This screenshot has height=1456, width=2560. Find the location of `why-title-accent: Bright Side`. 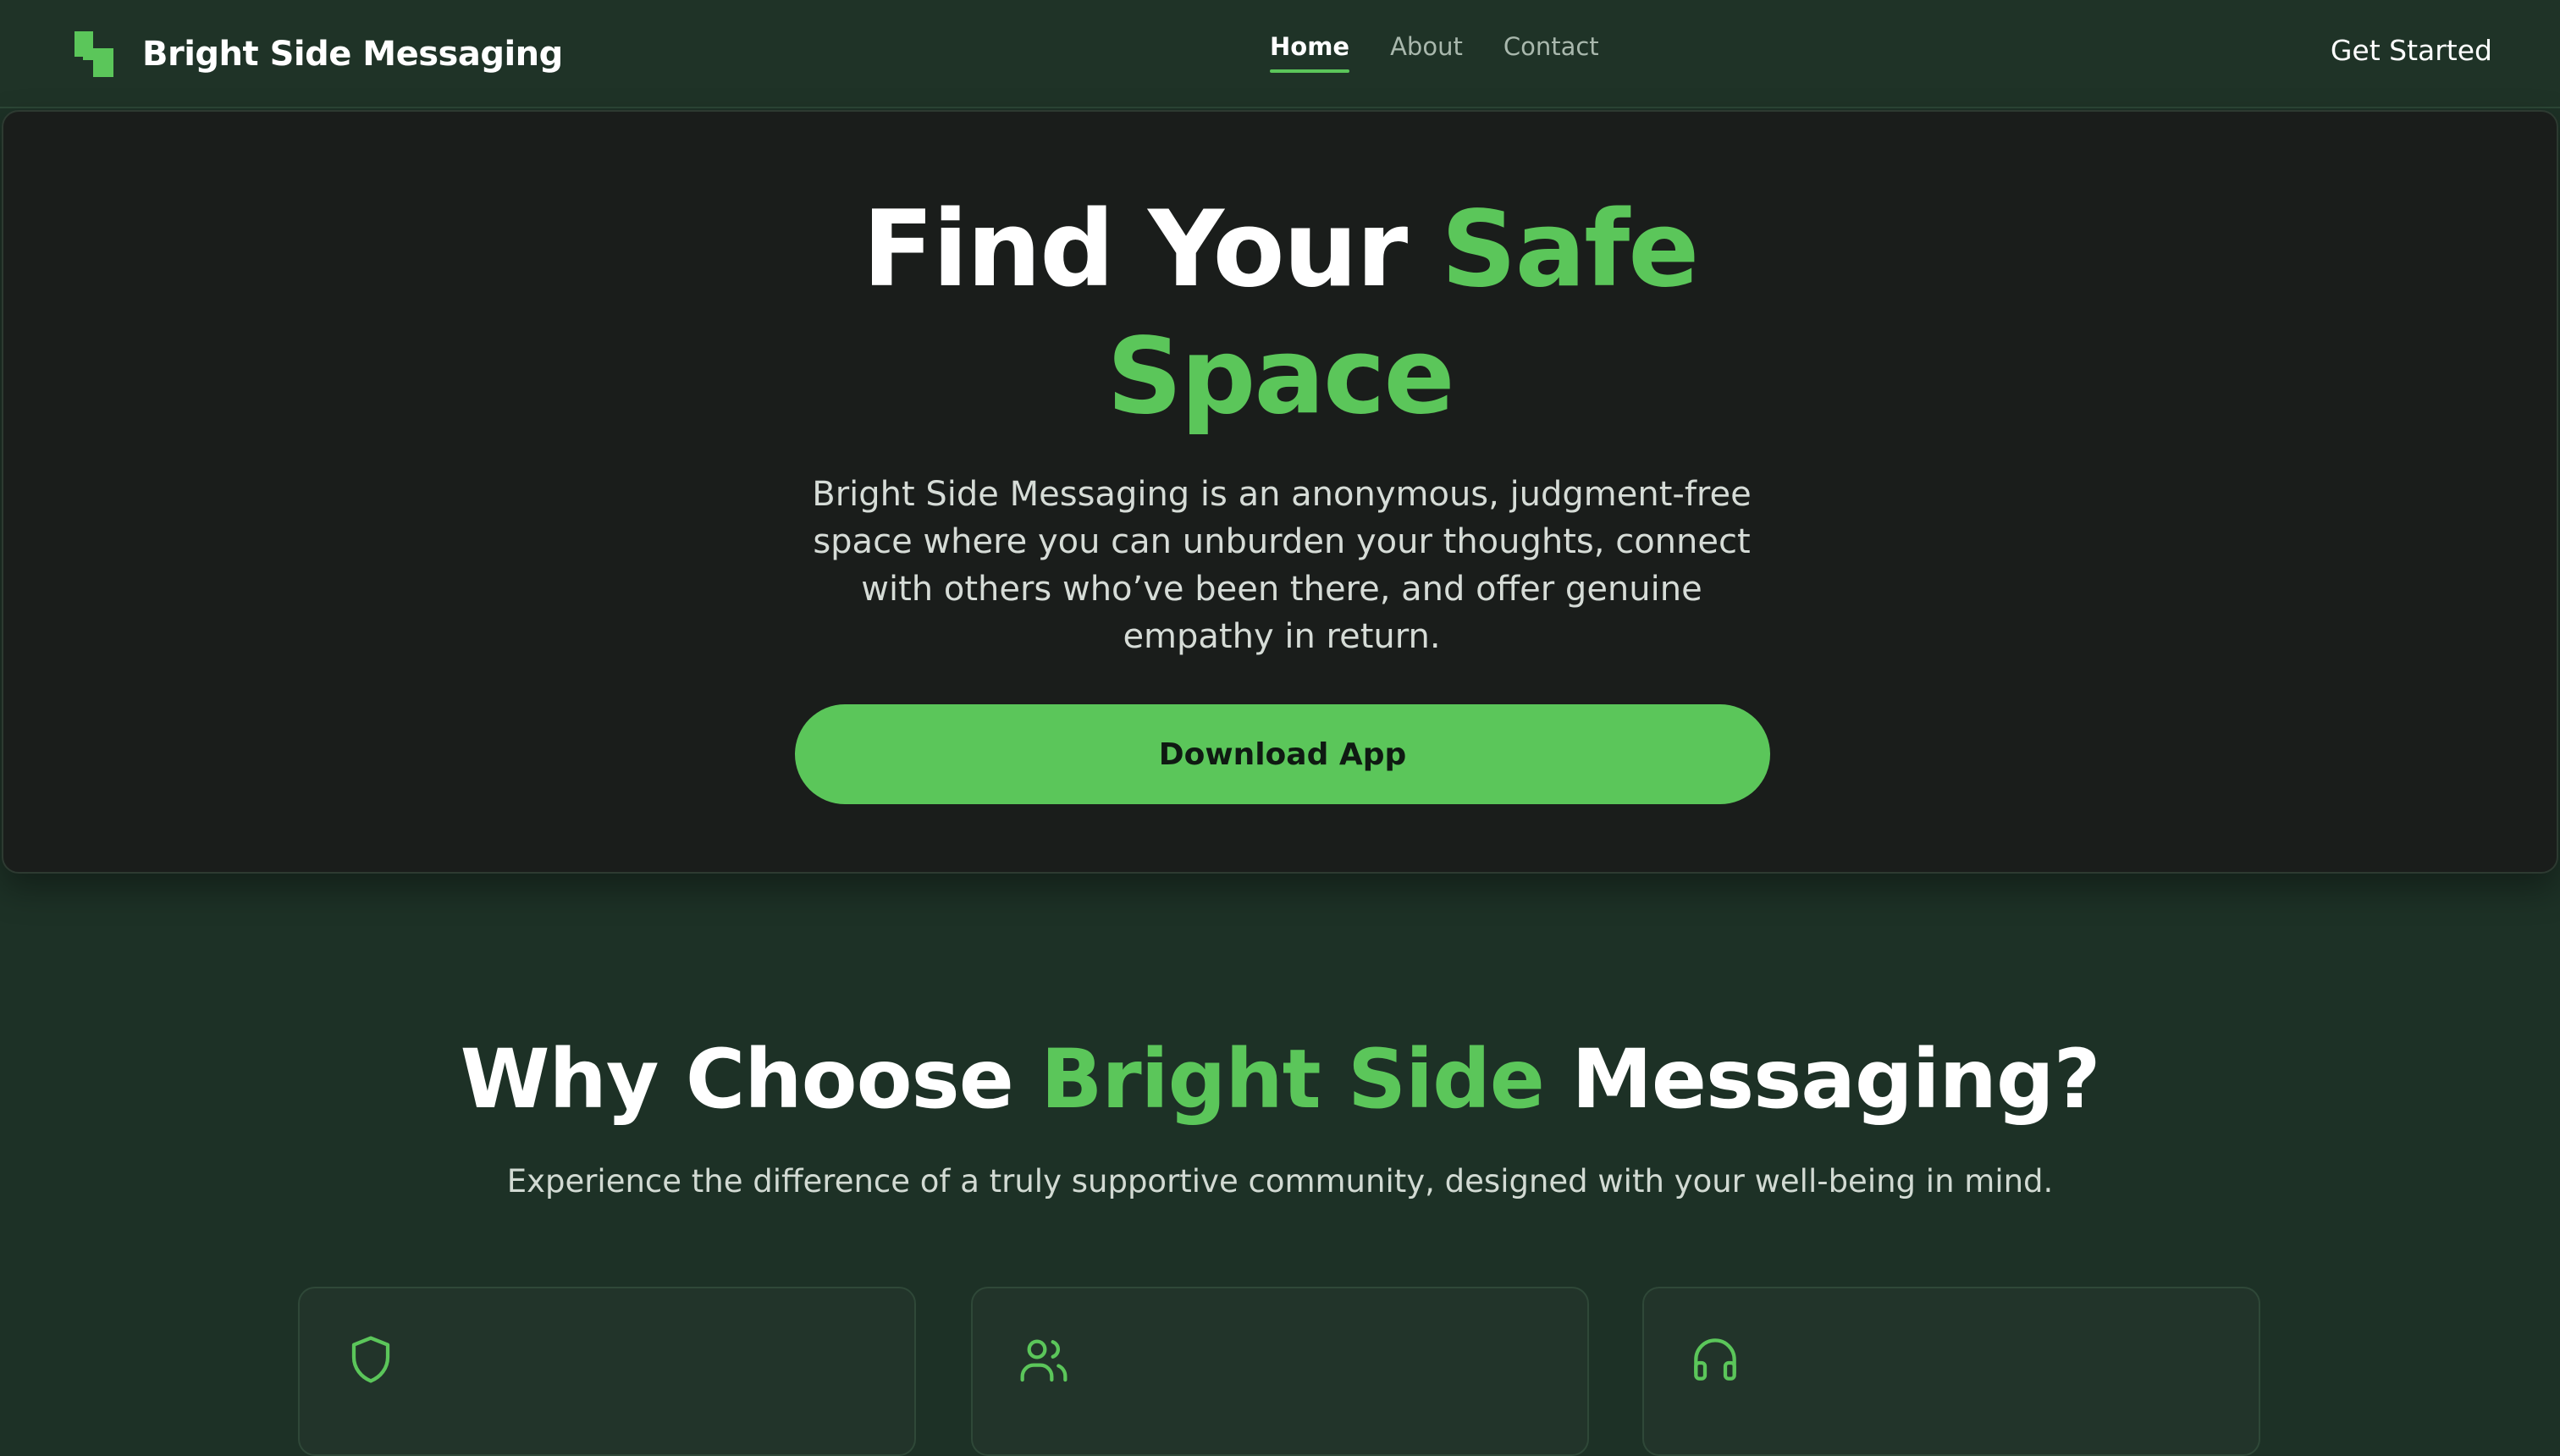

why-title-accent: Bright Side is located at coordinates (1292, 1079).